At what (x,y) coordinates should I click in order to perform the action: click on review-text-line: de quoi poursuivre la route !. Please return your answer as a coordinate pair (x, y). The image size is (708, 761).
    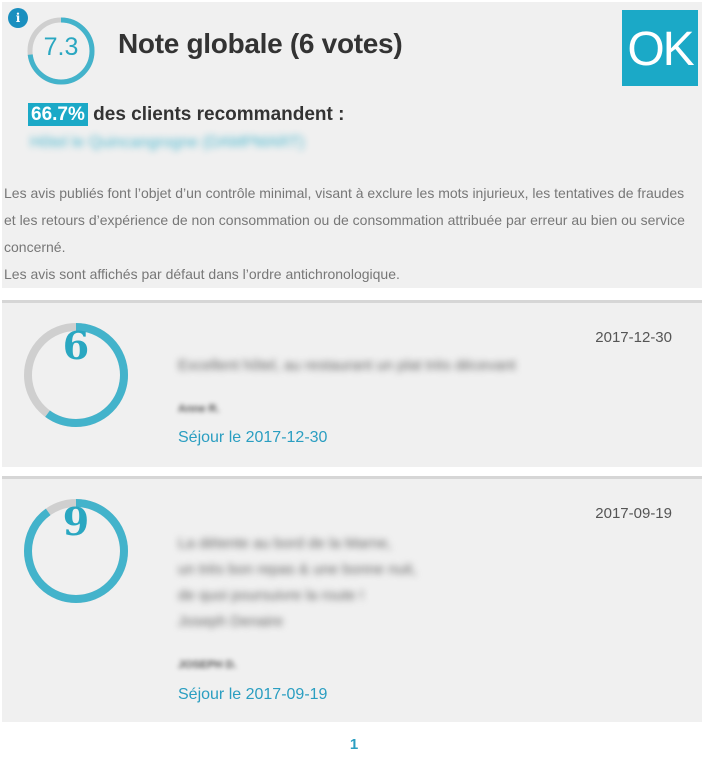
    Looking at the image, I should click on (271, 595).